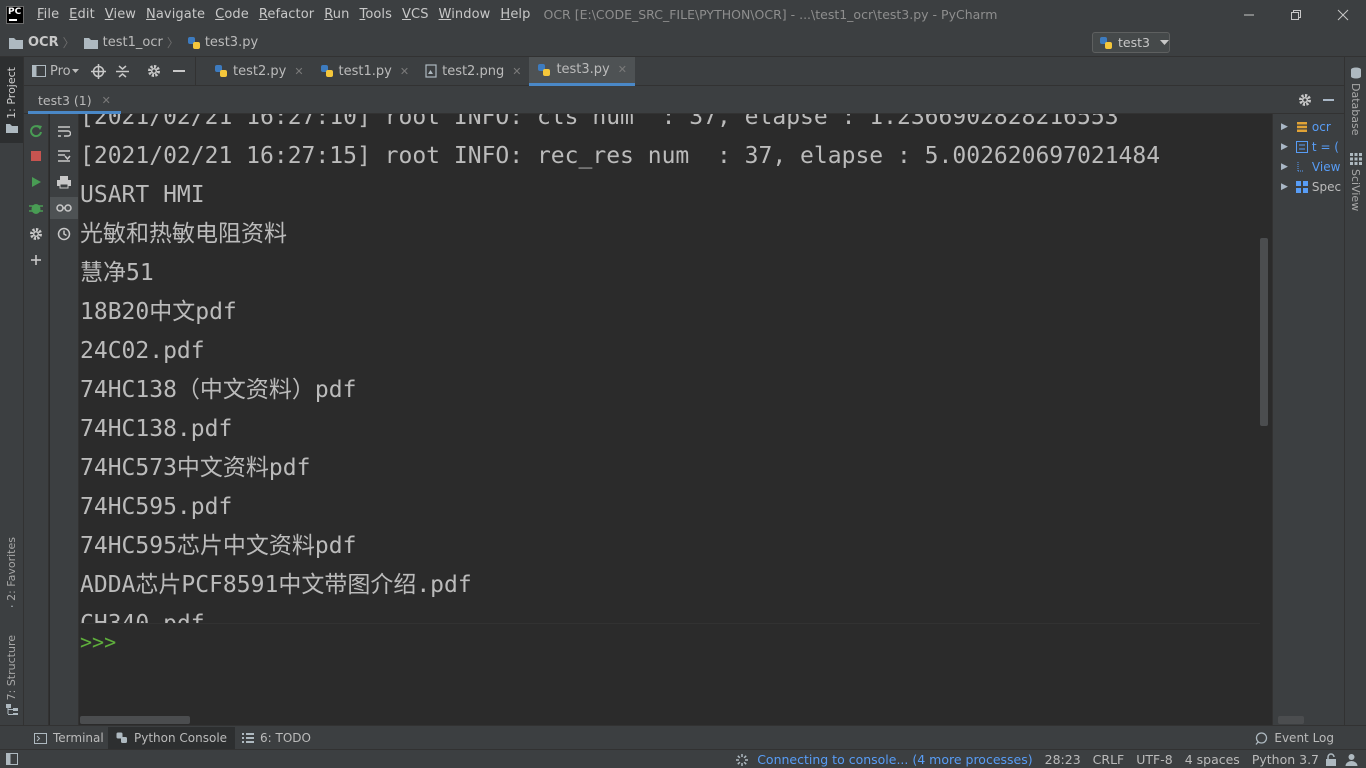  I want to click on console-line: 74HC138.pdf, so click(156, 429).